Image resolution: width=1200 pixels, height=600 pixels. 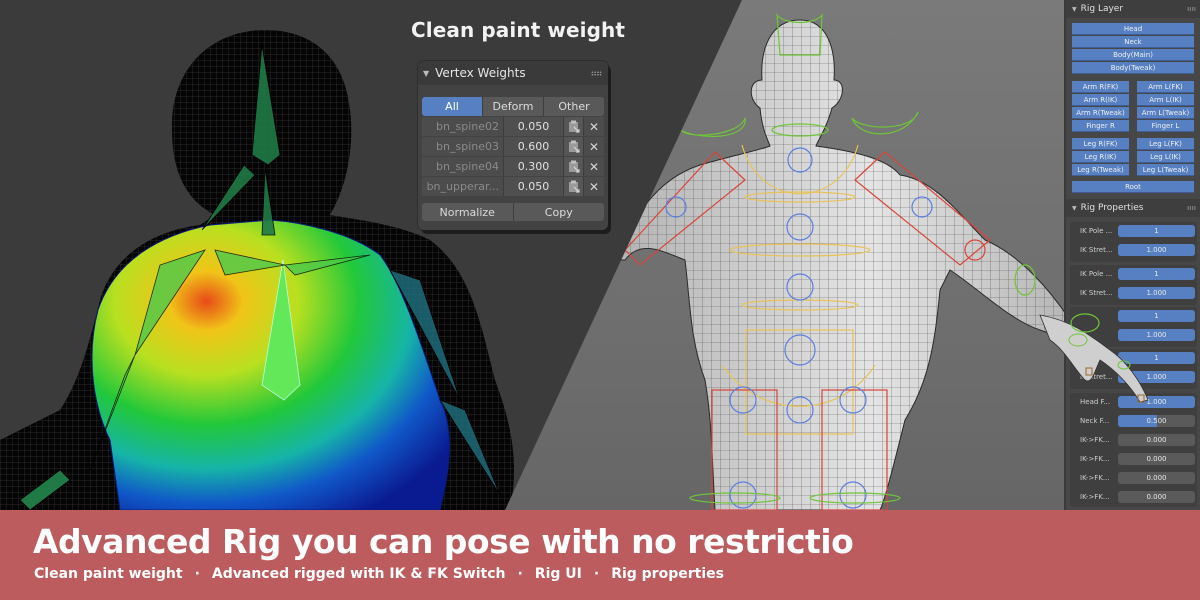 I want to click on vertex-group-name: bn_spine04, so click(x=463, y=166).